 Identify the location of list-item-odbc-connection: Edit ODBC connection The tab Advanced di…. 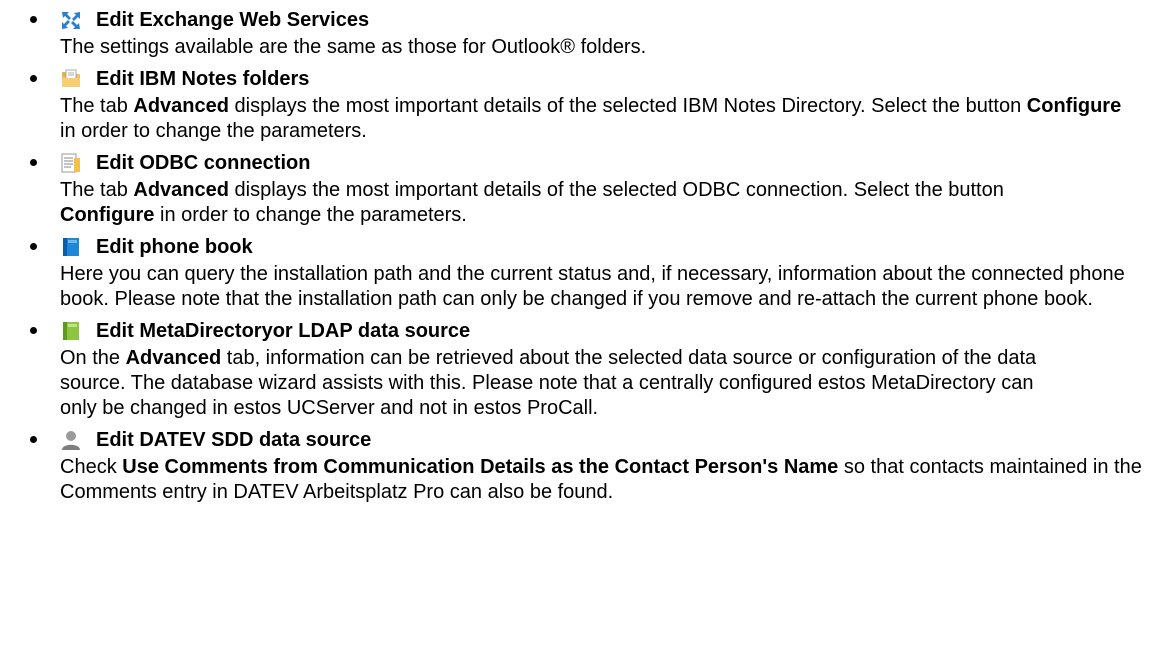
(530, 188).